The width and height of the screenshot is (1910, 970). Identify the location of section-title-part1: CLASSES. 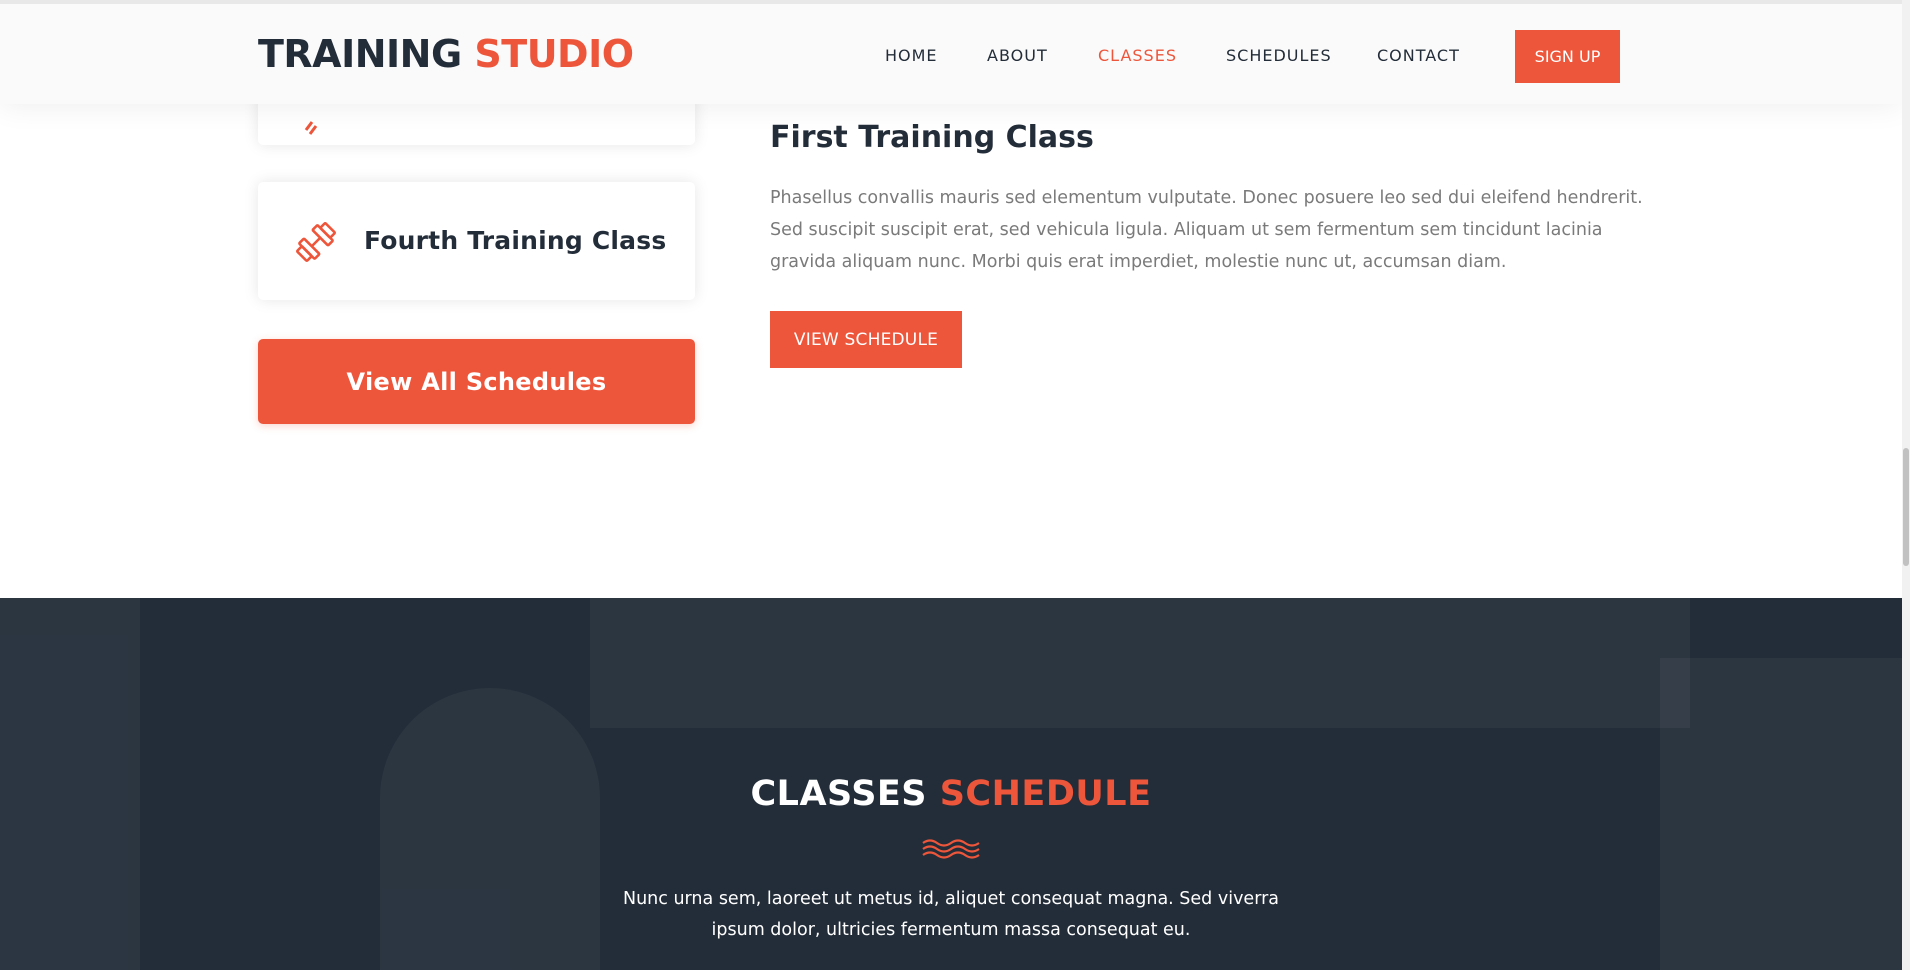
(839, 794).